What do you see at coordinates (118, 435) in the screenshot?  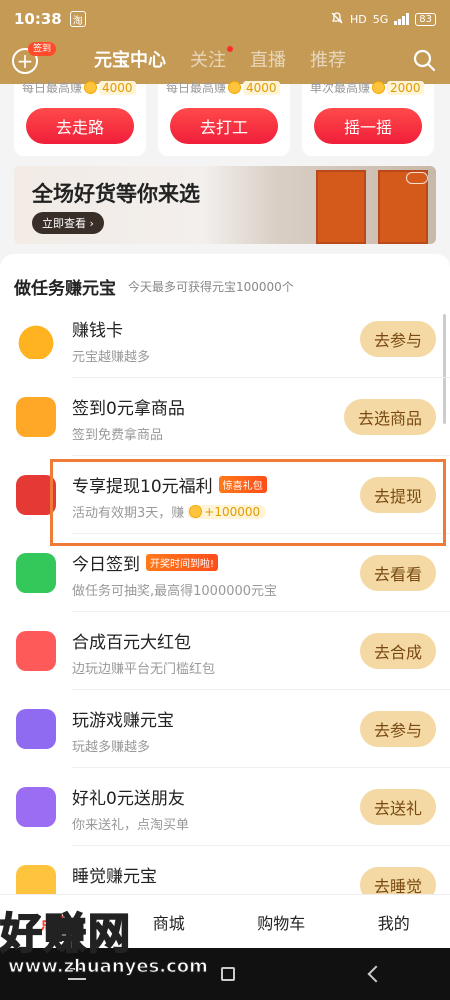 I see `task-desc: 签到免费拿商品` at bounding box center [118, 435].